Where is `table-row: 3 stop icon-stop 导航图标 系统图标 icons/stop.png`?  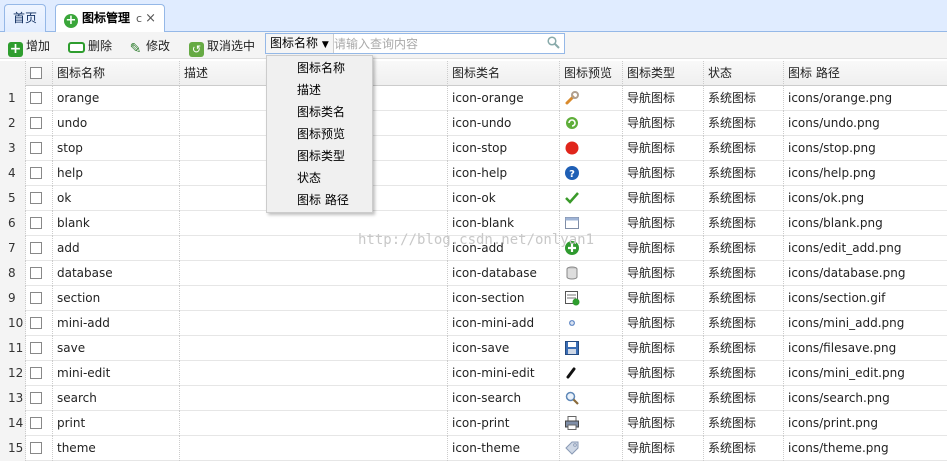 table-row: 3 stop icon-stop 导航图标 系统图标 icons/stop.png is located at coordinates (473, 148).